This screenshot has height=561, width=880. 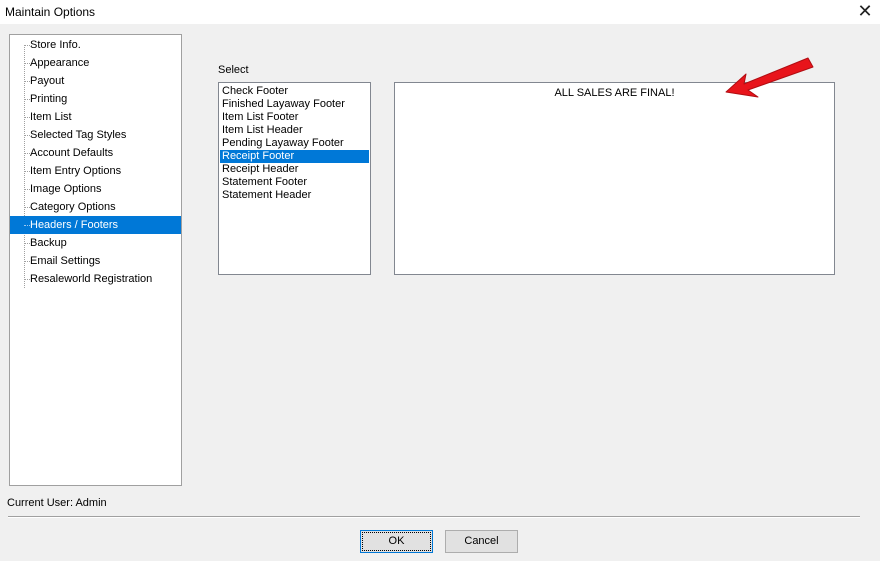 What do you see at coordinates (865, 11) in the screenshot?
I see `close-icon: ✕` at bounding box center [865, 11].